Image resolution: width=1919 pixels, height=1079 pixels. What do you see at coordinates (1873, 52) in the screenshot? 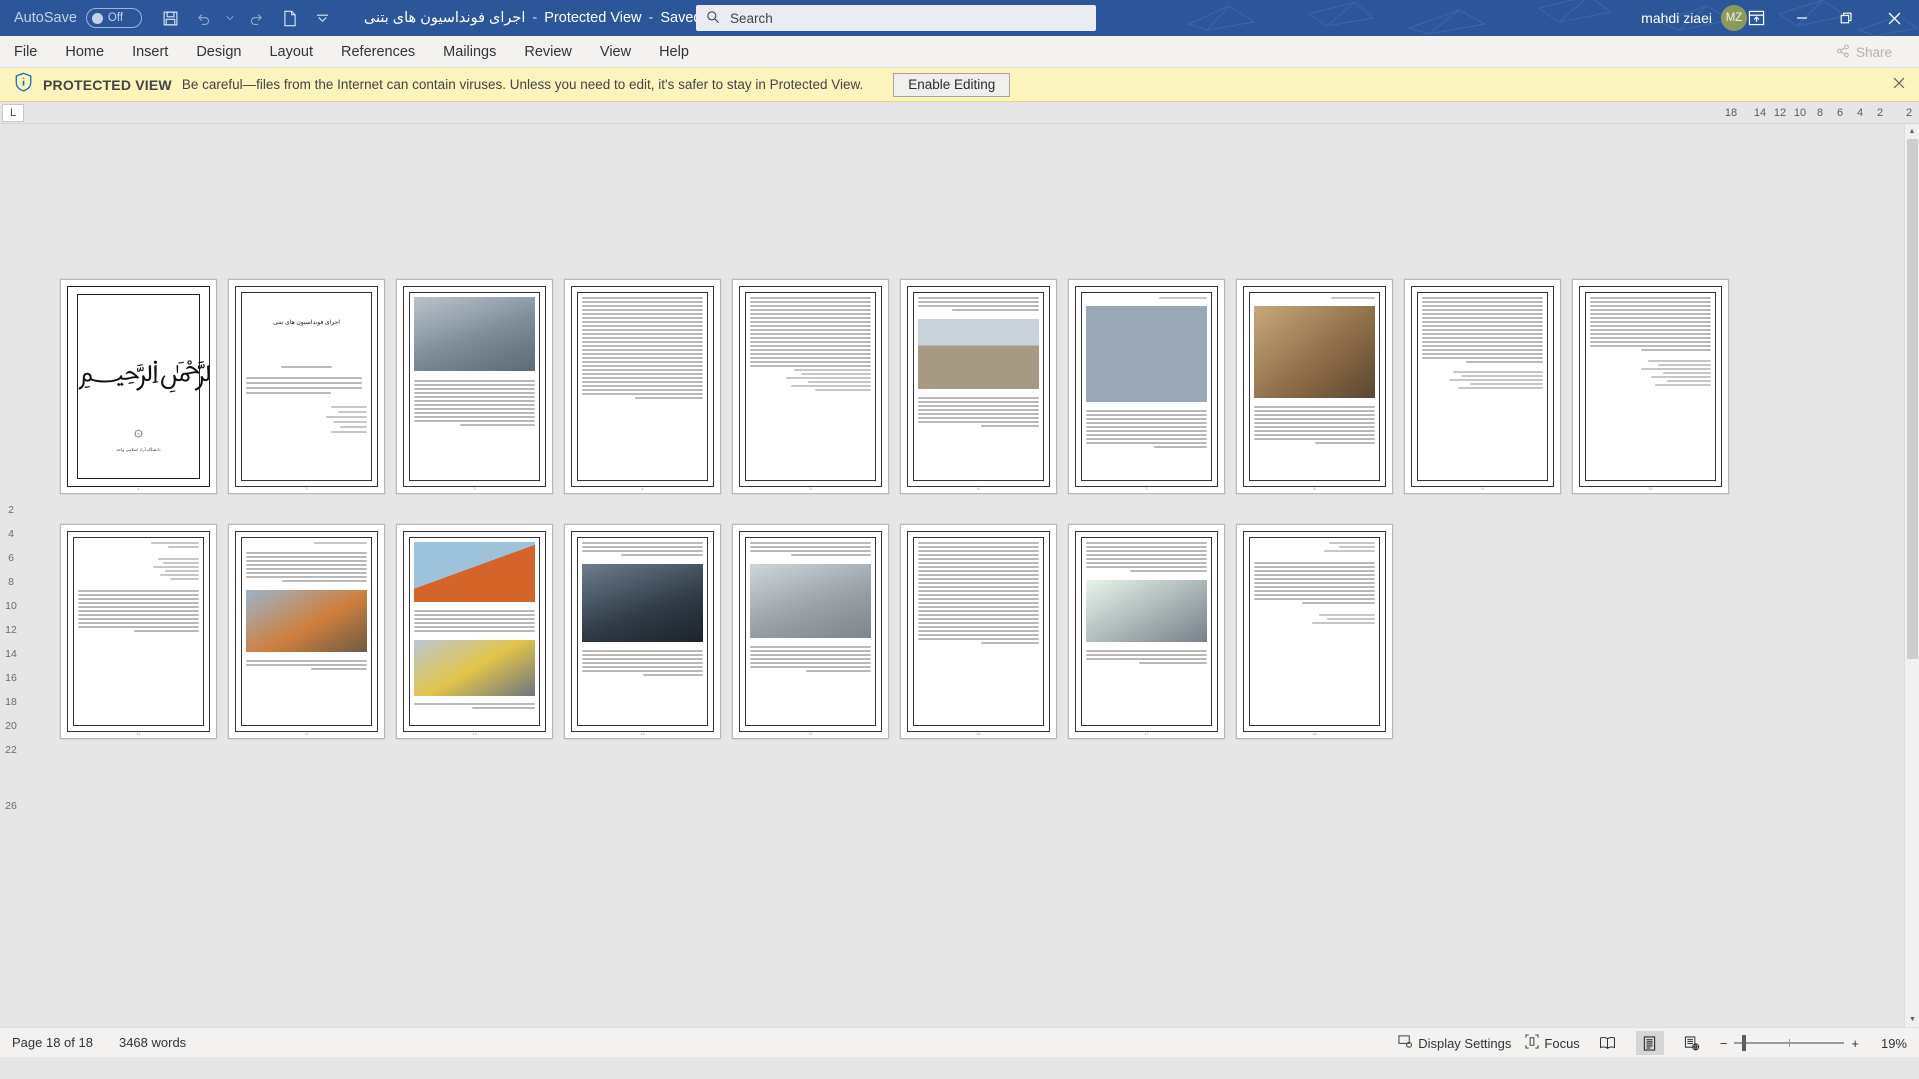
I see `share-label: Share` at bounding box center [1873, 52].